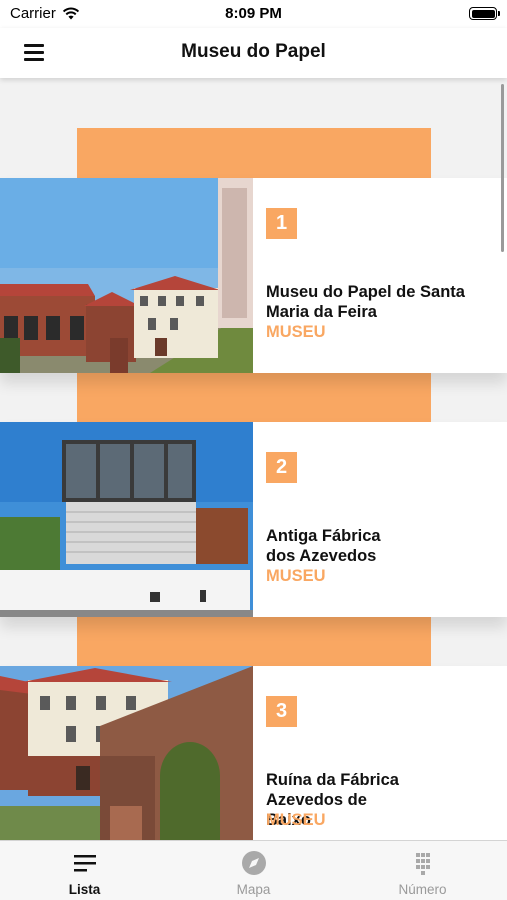 The image size is (507, 900). What do you see at coordinates (84, 889) in the screenshot?
I see `tab-label: Lista` at bounding box center [84, 889].